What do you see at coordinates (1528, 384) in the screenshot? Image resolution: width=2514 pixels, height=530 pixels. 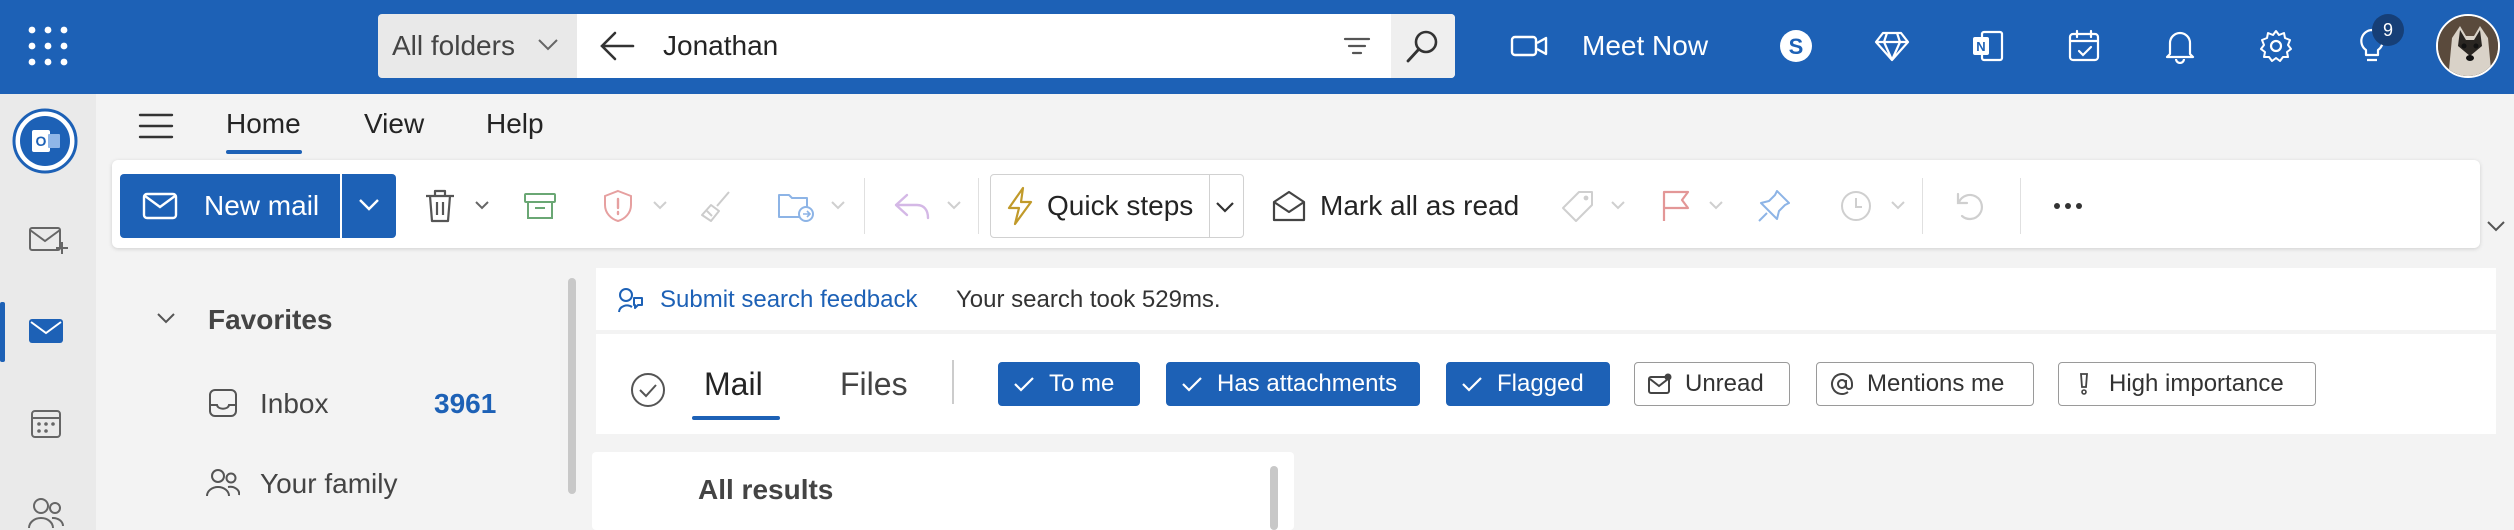 I see `filter-chip-flagged: Flagged` at bounding box center [1528, 384].